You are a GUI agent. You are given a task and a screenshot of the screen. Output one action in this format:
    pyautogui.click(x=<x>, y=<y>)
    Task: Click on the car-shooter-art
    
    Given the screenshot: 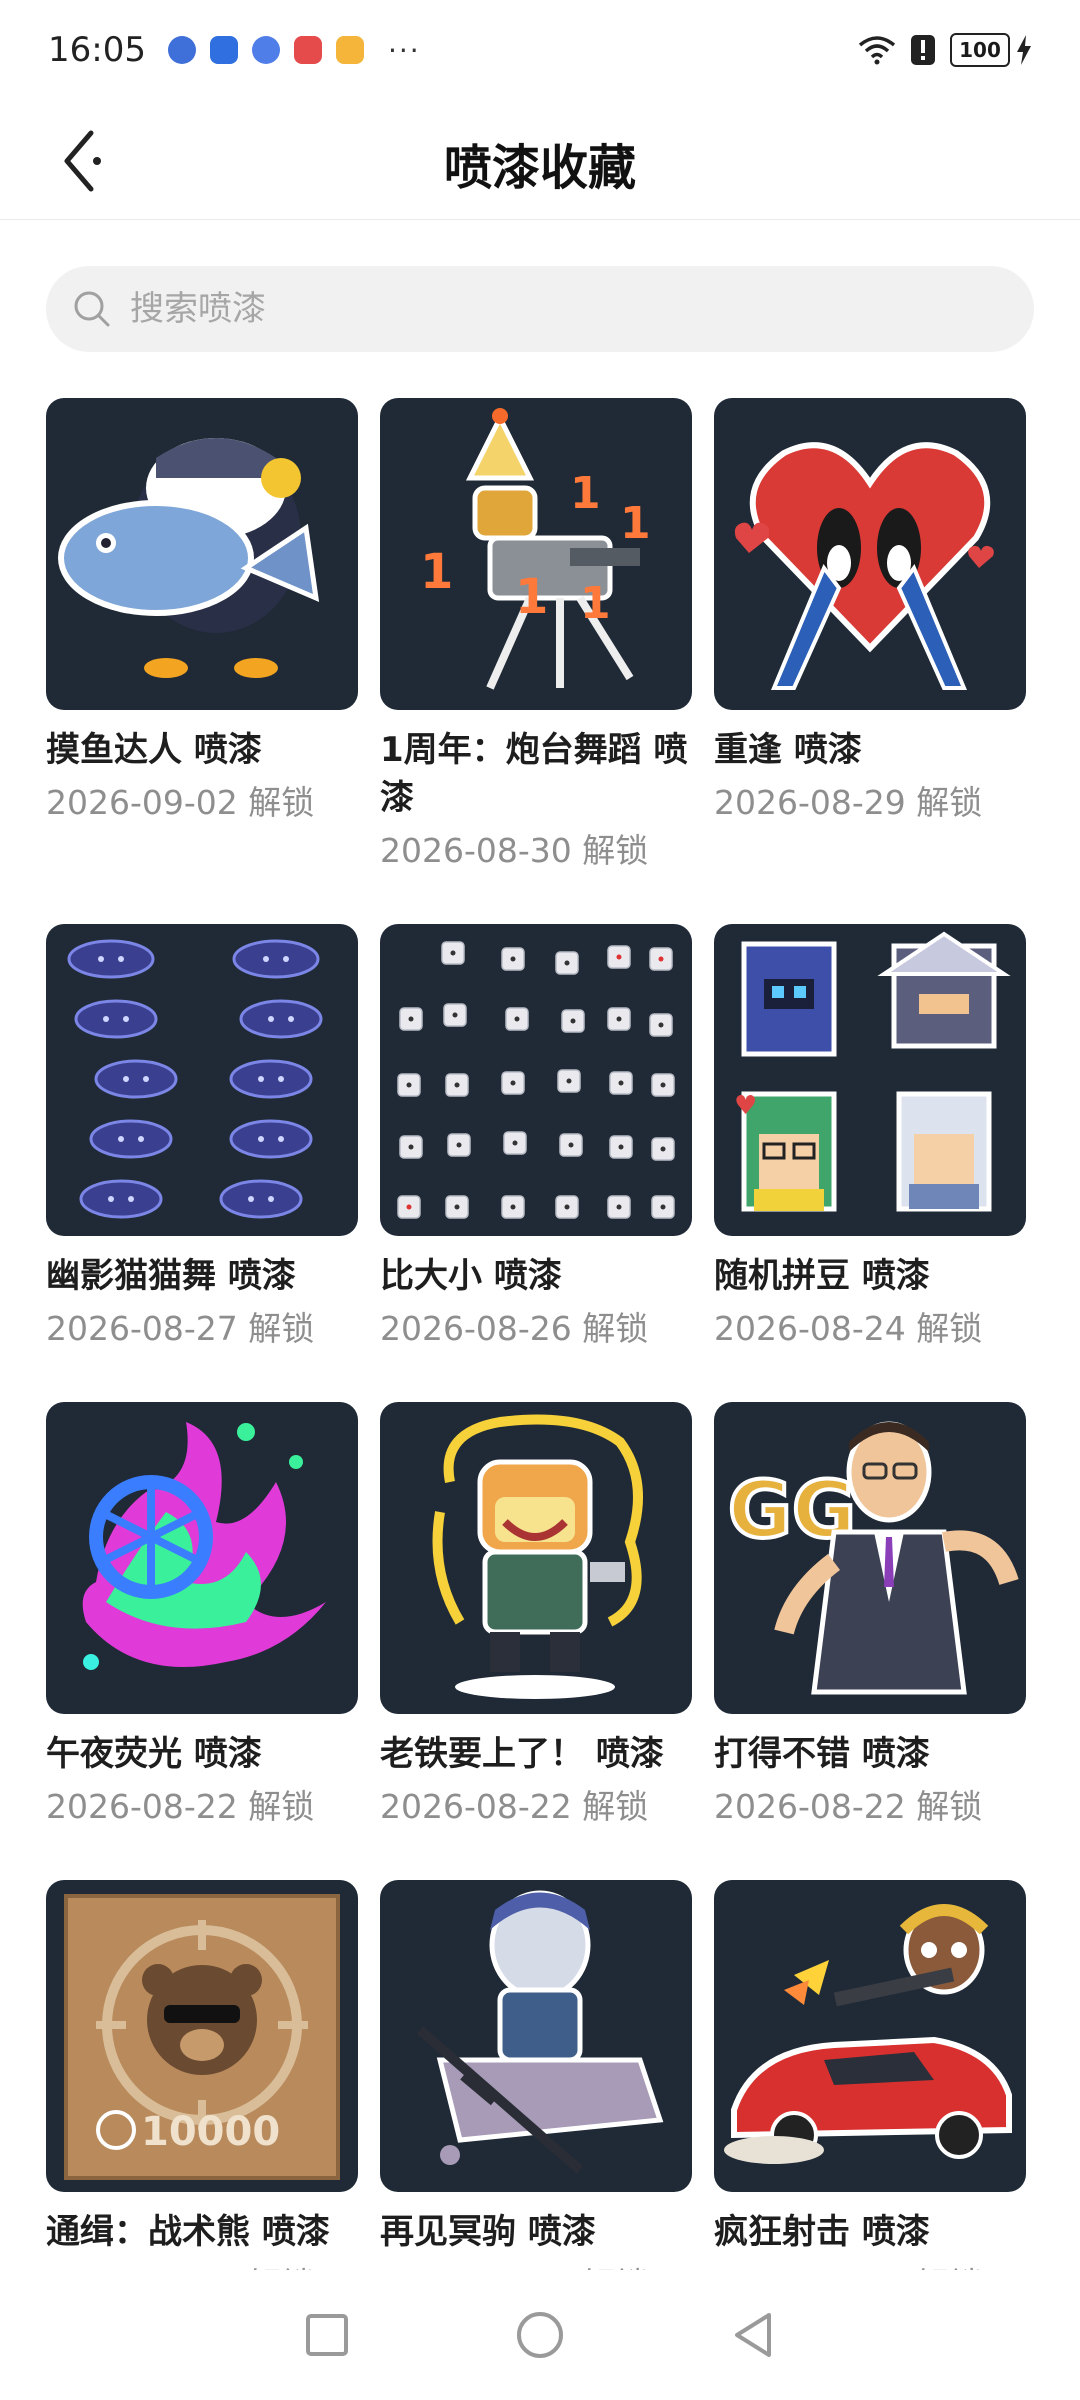 What is the action you would take?
    pyautogui.click(x=868, y=2034)
    